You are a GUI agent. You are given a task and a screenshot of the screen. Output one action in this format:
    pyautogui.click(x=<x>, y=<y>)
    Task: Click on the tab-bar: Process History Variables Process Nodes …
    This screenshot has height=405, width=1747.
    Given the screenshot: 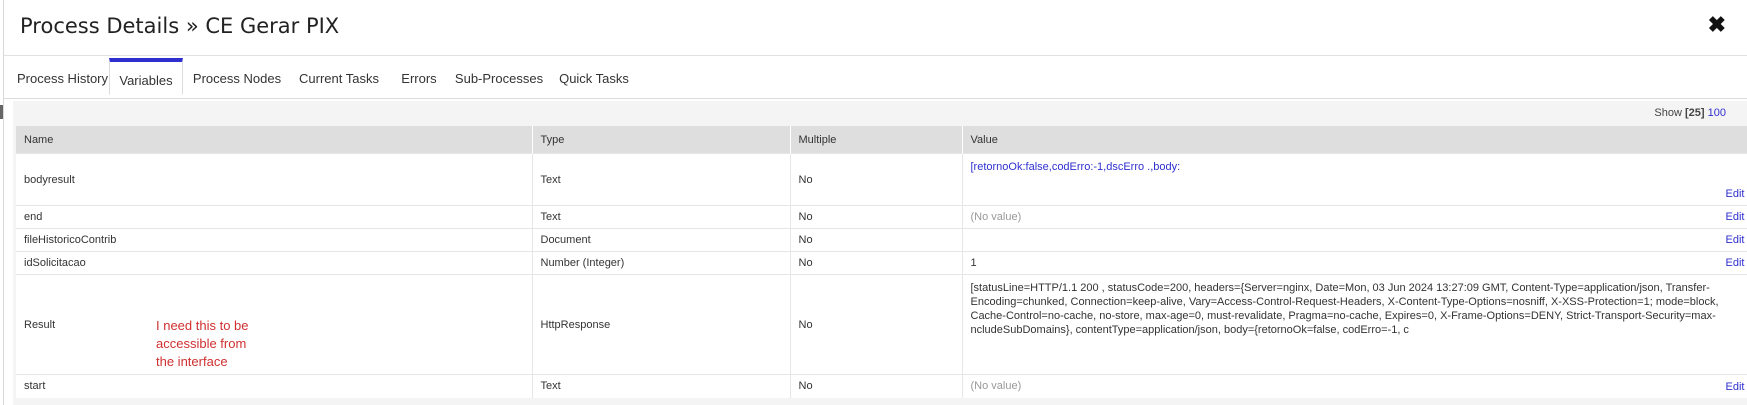 What is the action you would take?
    pyautogui.click(x=875, y=78)
    